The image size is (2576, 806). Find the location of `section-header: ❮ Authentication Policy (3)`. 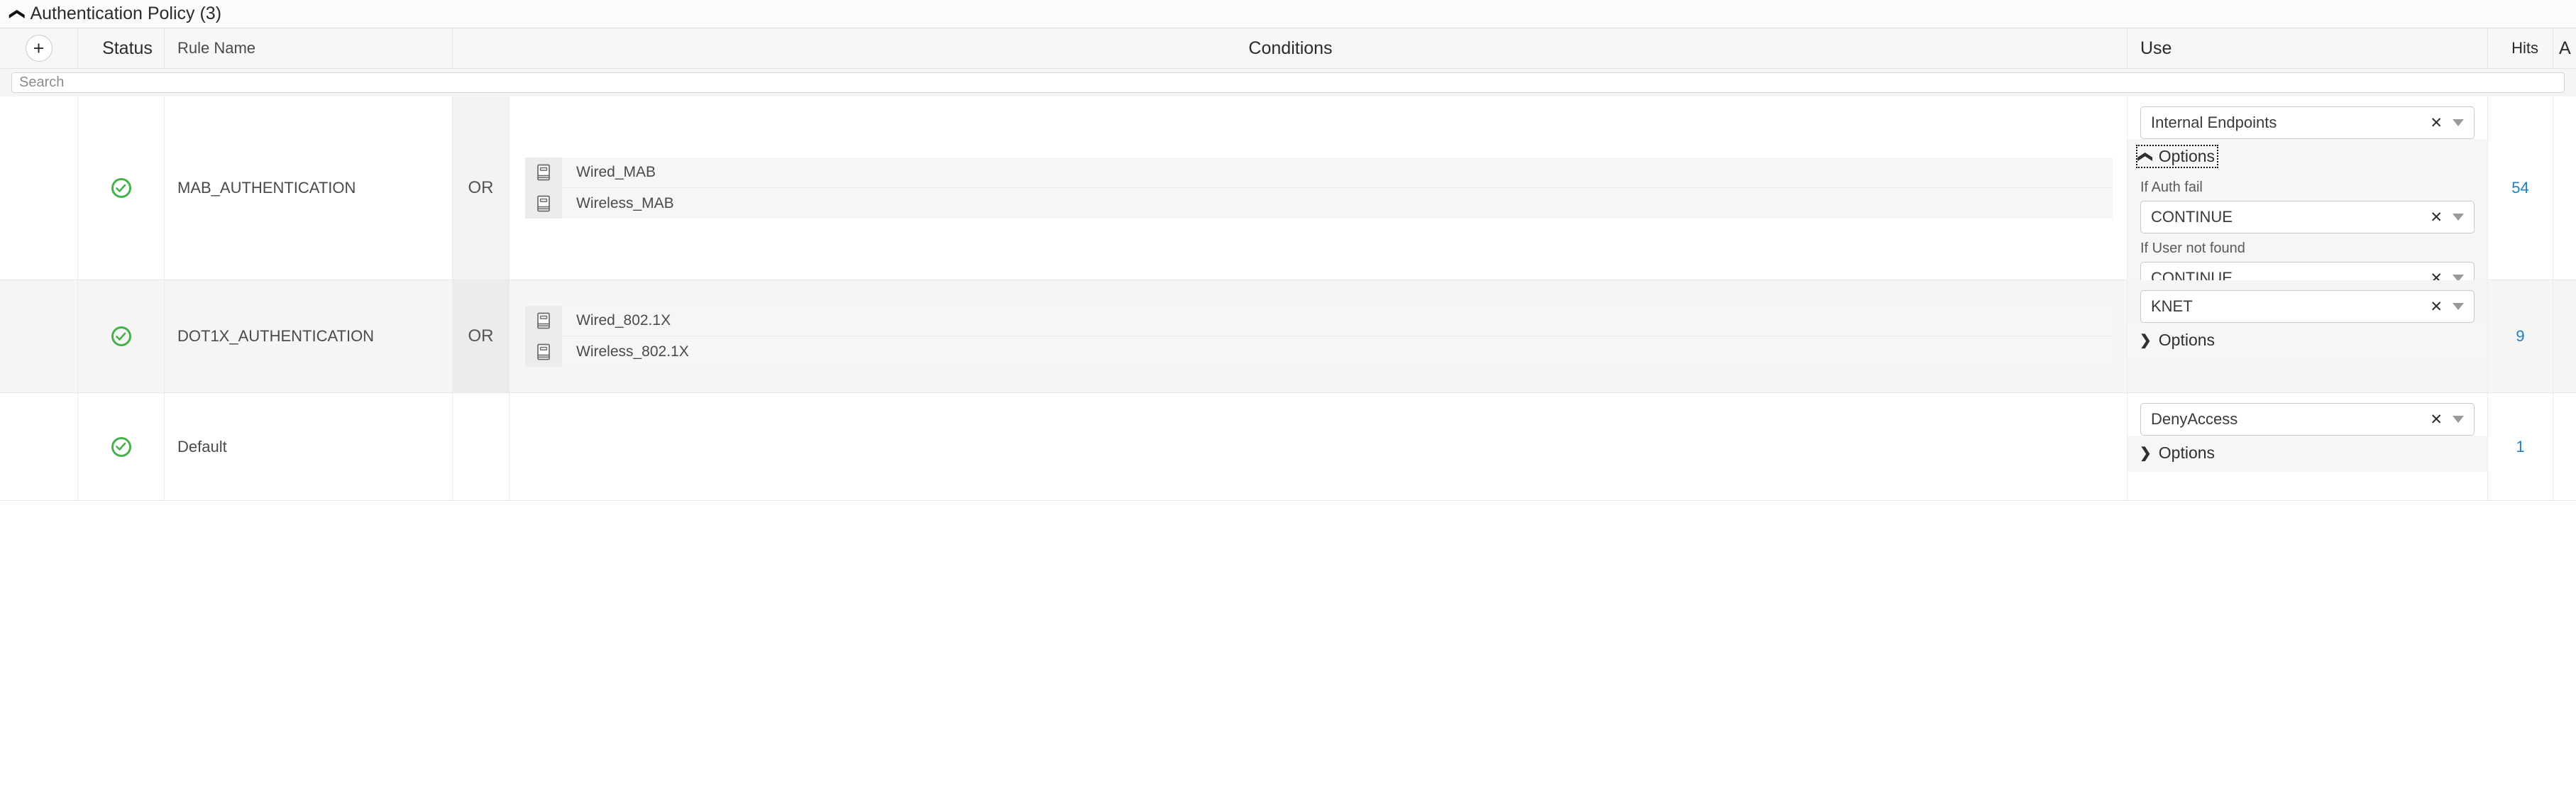

section-header: ❮ Authentication Policy (3) is located at coordinates (1288, 14).